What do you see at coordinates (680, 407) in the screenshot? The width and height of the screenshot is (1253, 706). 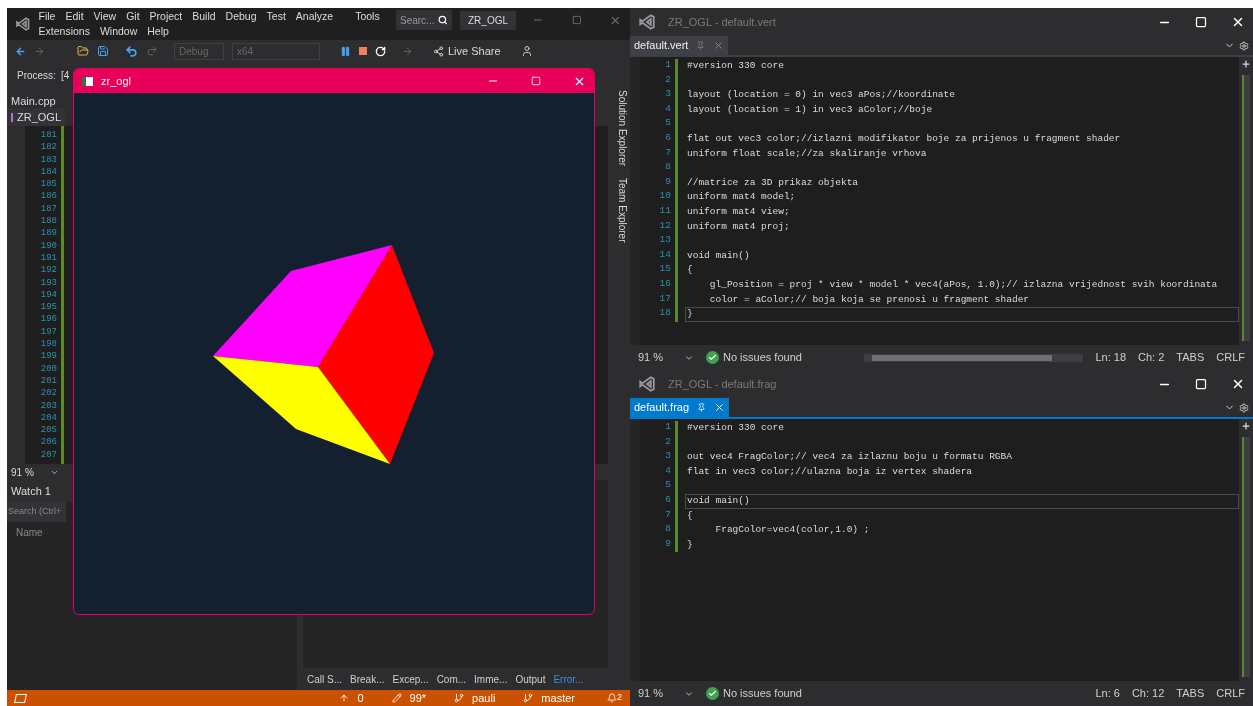 I see `document-tab: default.frag` at bounding box center [680, 407].